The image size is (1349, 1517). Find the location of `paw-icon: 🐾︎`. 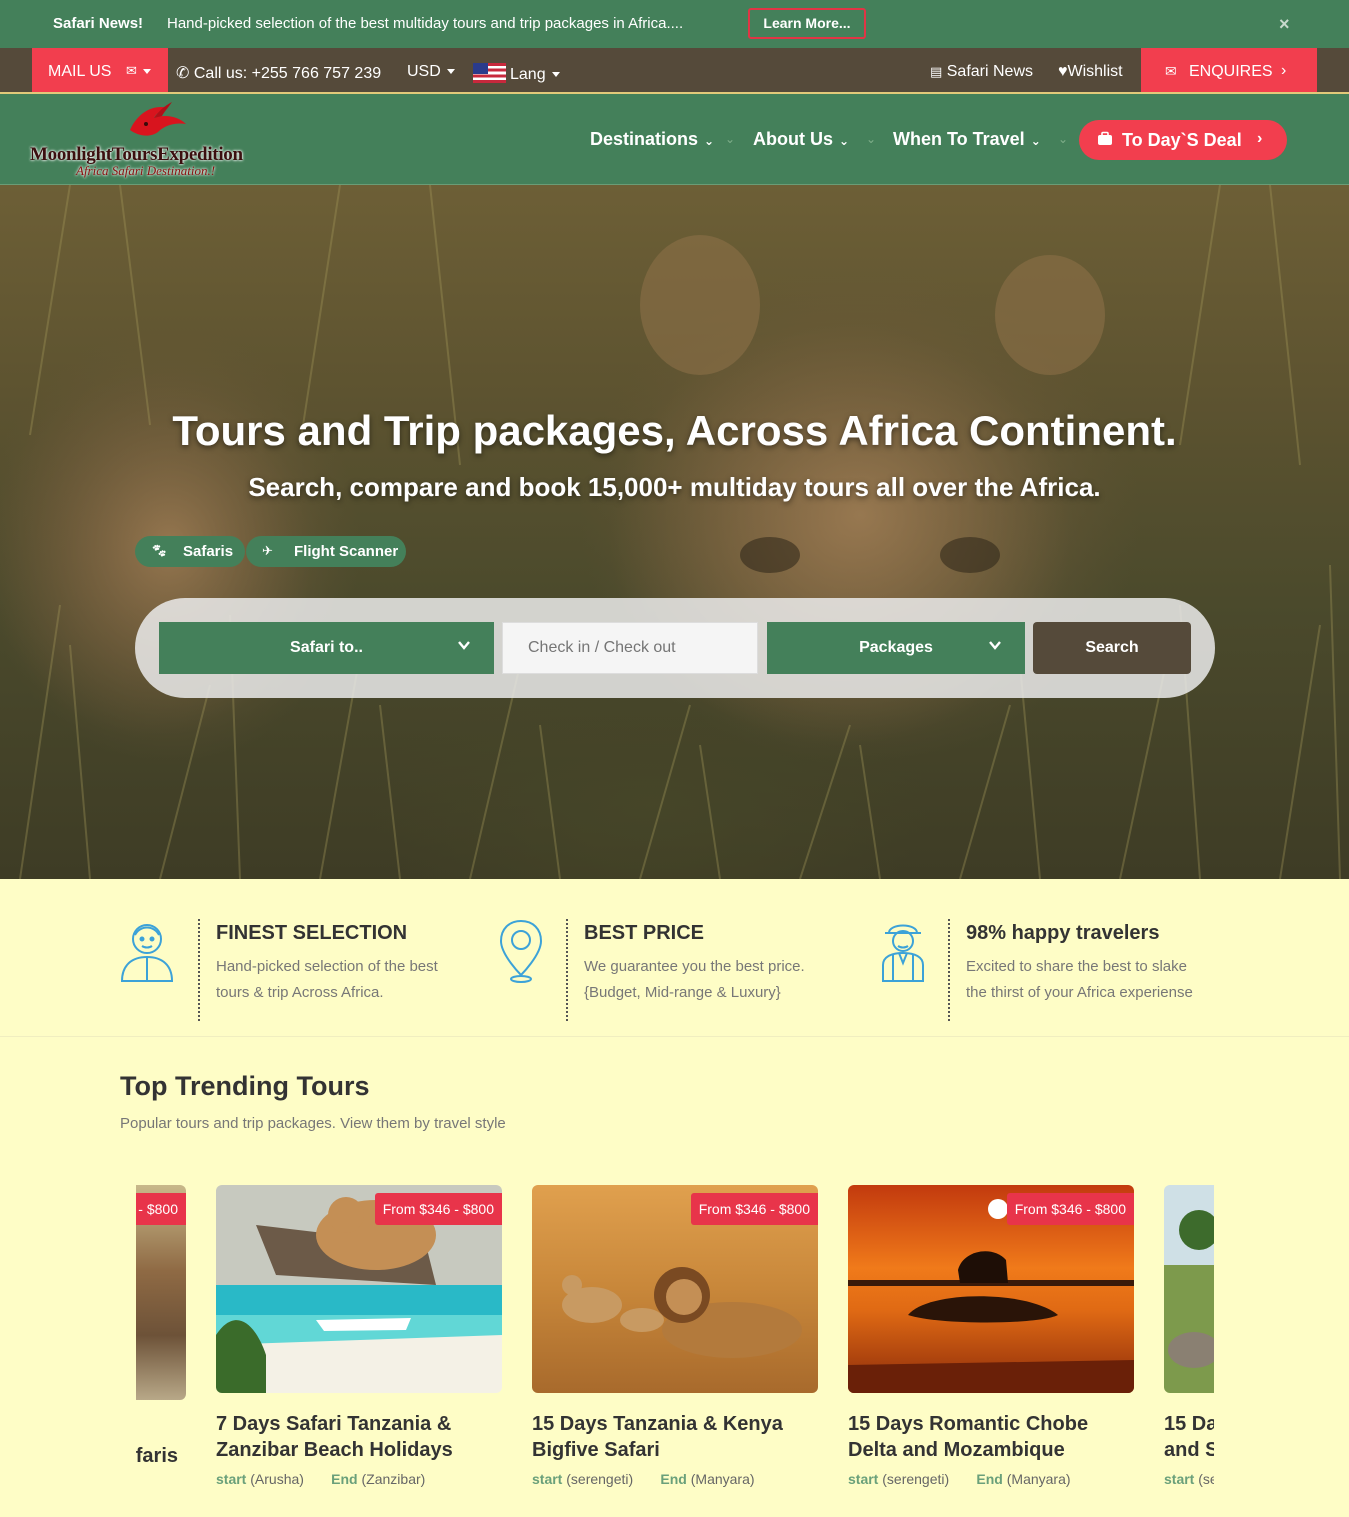

paw-icon: 🐾︎ is located at coordinates (159, 550).